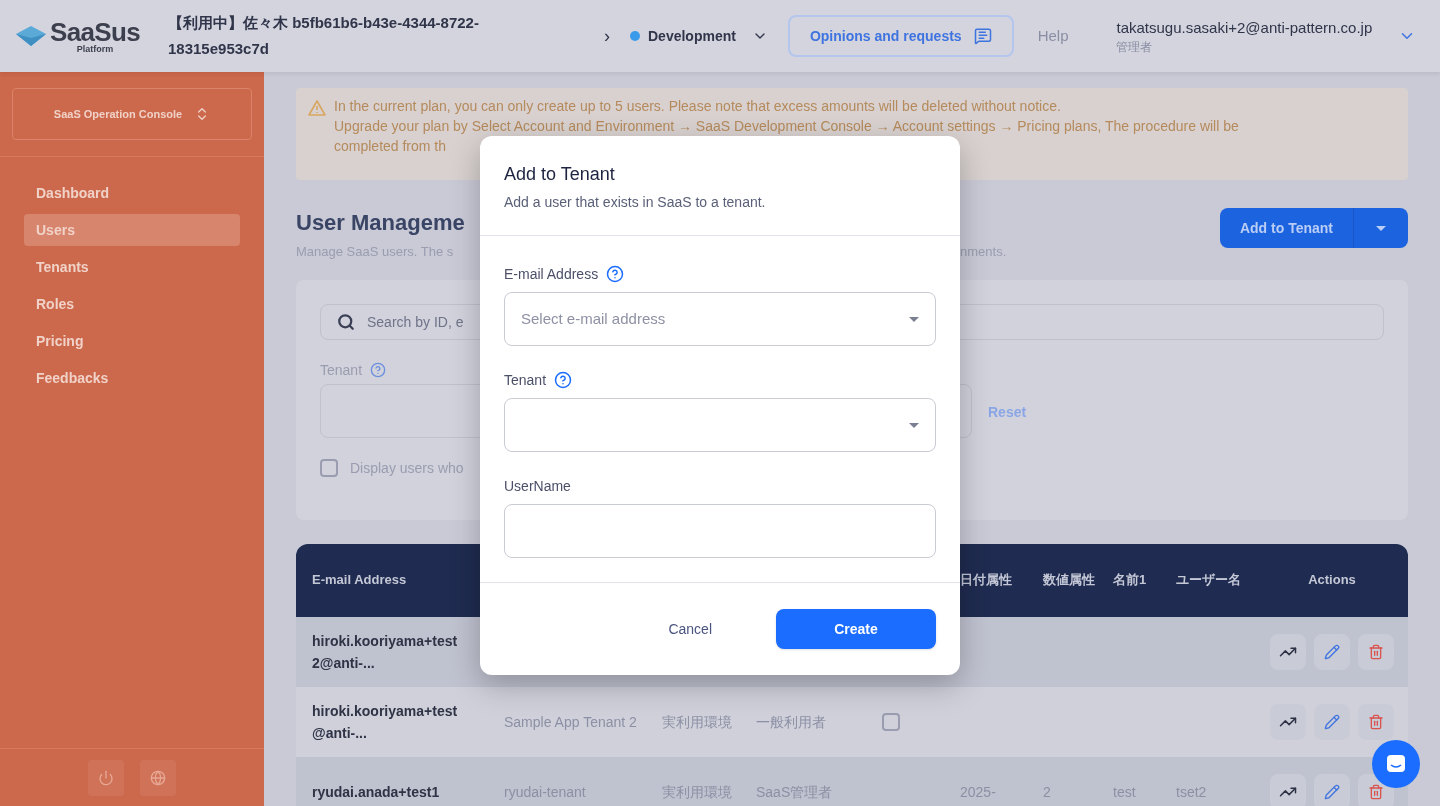 This screenshot has width=1440, height=806. What do you see at coordinates (1286, 228) in the screenshot?
I see `add-to-tenant-button: Add to Tenant` at bounding box center [1286, 228].